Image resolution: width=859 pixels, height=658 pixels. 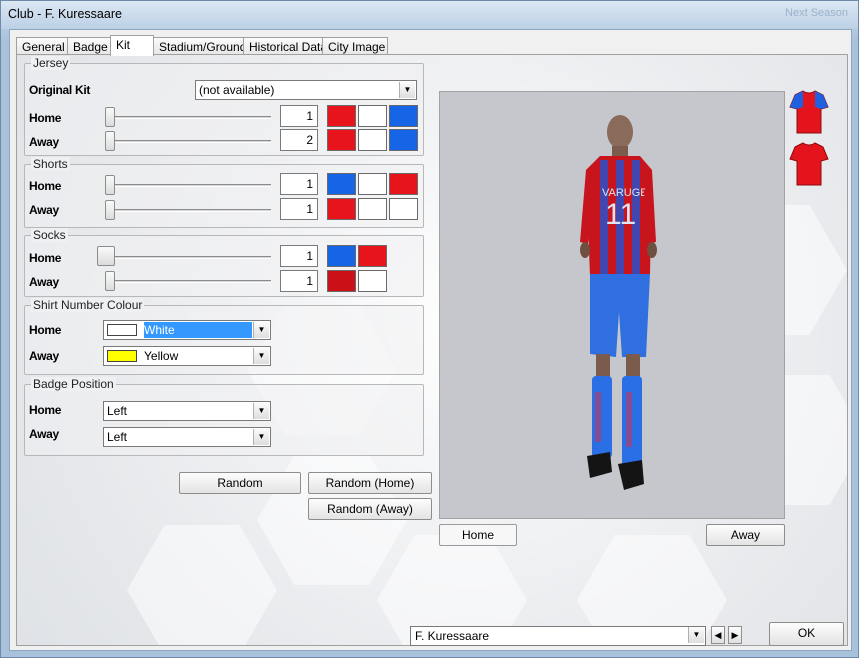 What do you see at coordinates (806, 634) in the screenshot?
I see `ok-button: OK` at bounding box center [806, 634].